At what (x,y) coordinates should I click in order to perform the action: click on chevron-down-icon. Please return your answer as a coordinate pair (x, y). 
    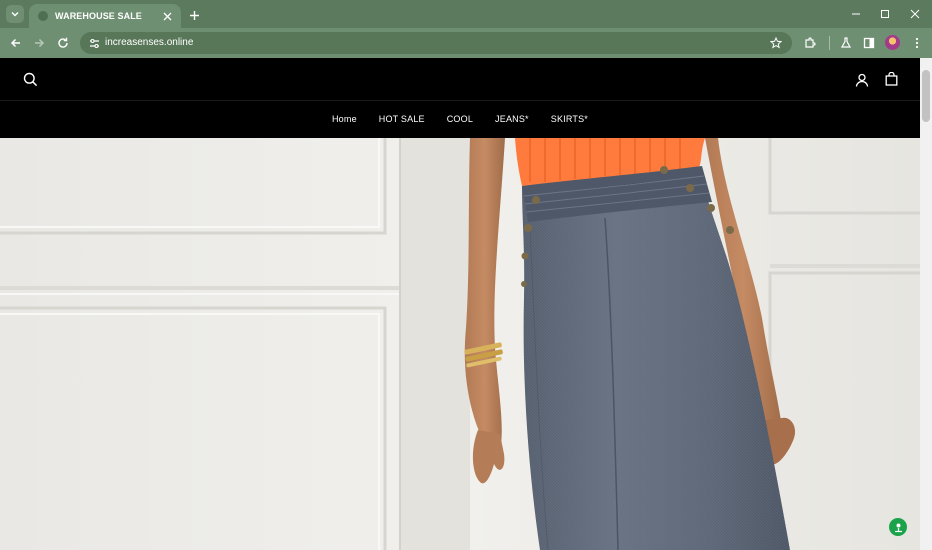
    Looking at the image, I should click on (15, 14).